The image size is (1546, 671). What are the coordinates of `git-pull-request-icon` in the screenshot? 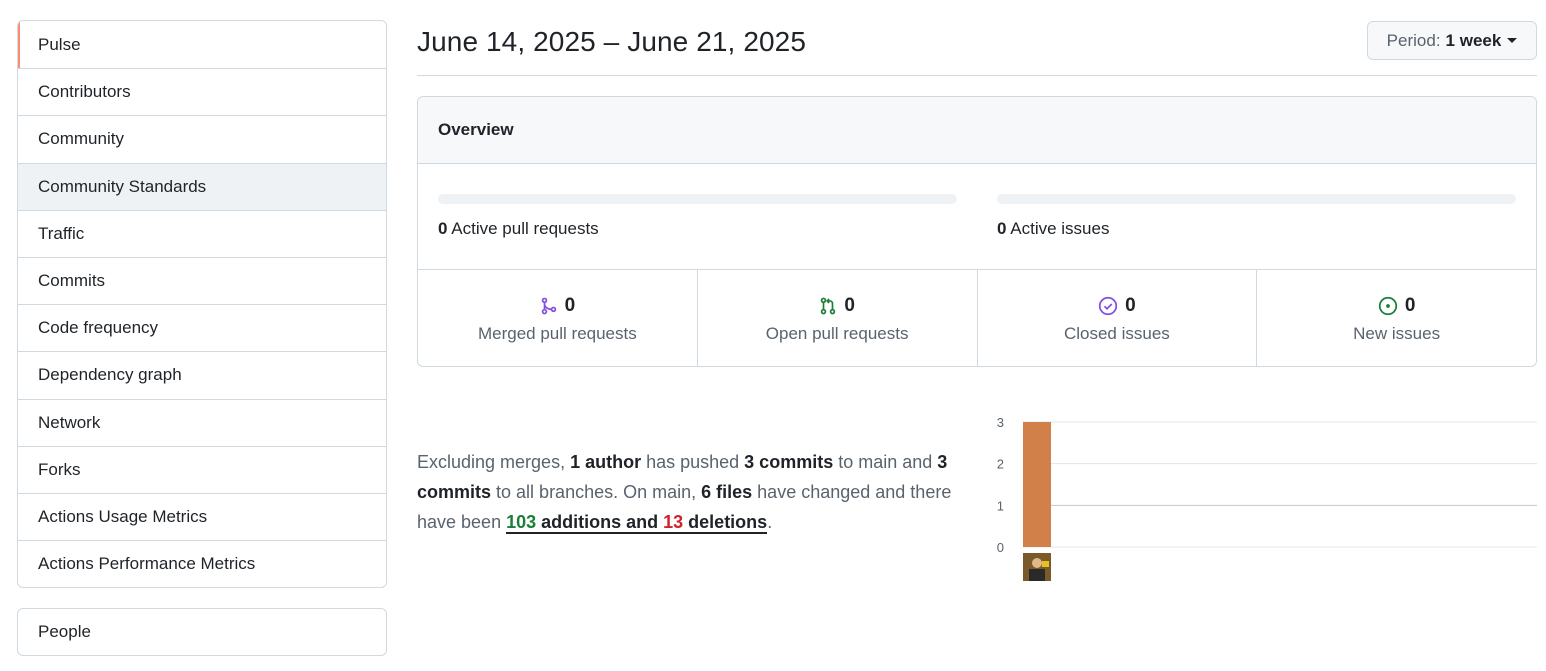 It's located at (828, 305).